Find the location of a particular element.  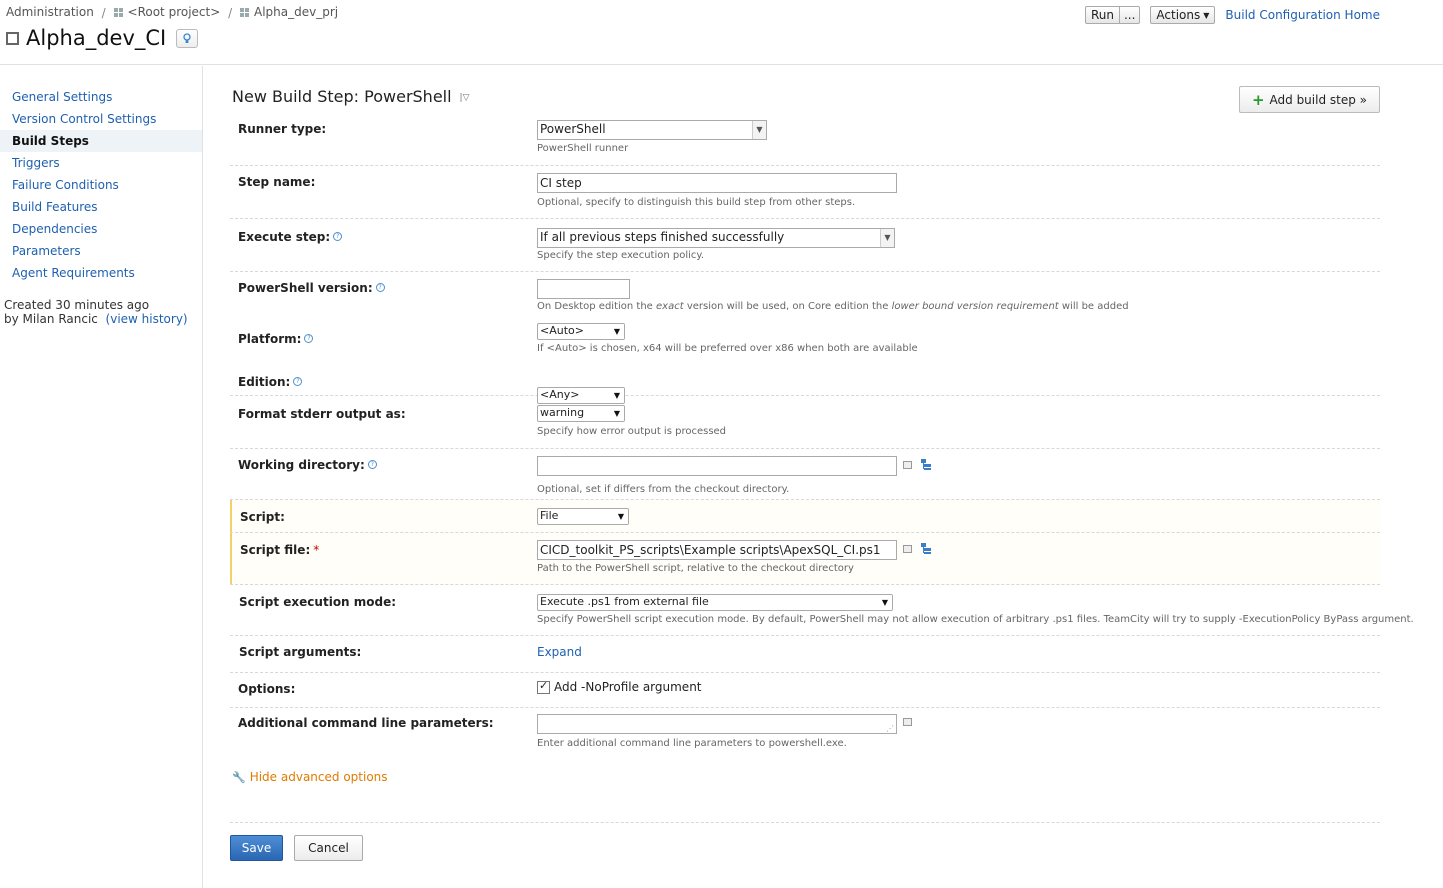

sidebar-item-failure-conditions: Failure Conditions is located at coordinates (101, 185).